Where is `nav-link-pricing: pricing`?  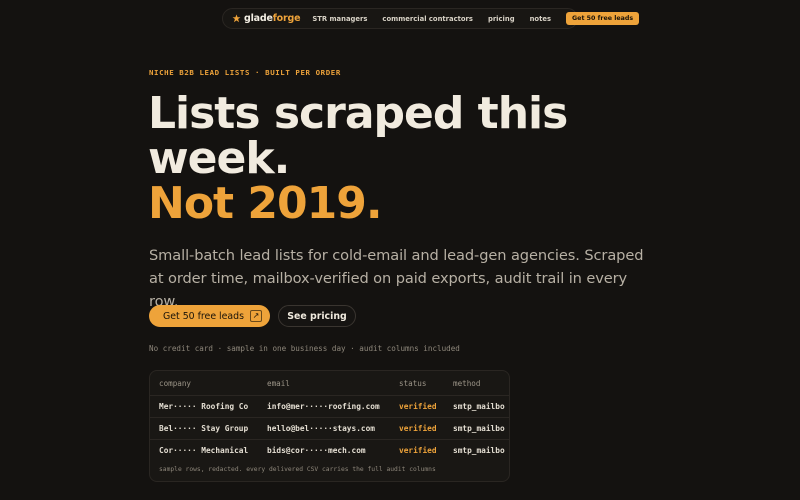 nav-link-pricing: pricing is located at coordinates (501, 19).